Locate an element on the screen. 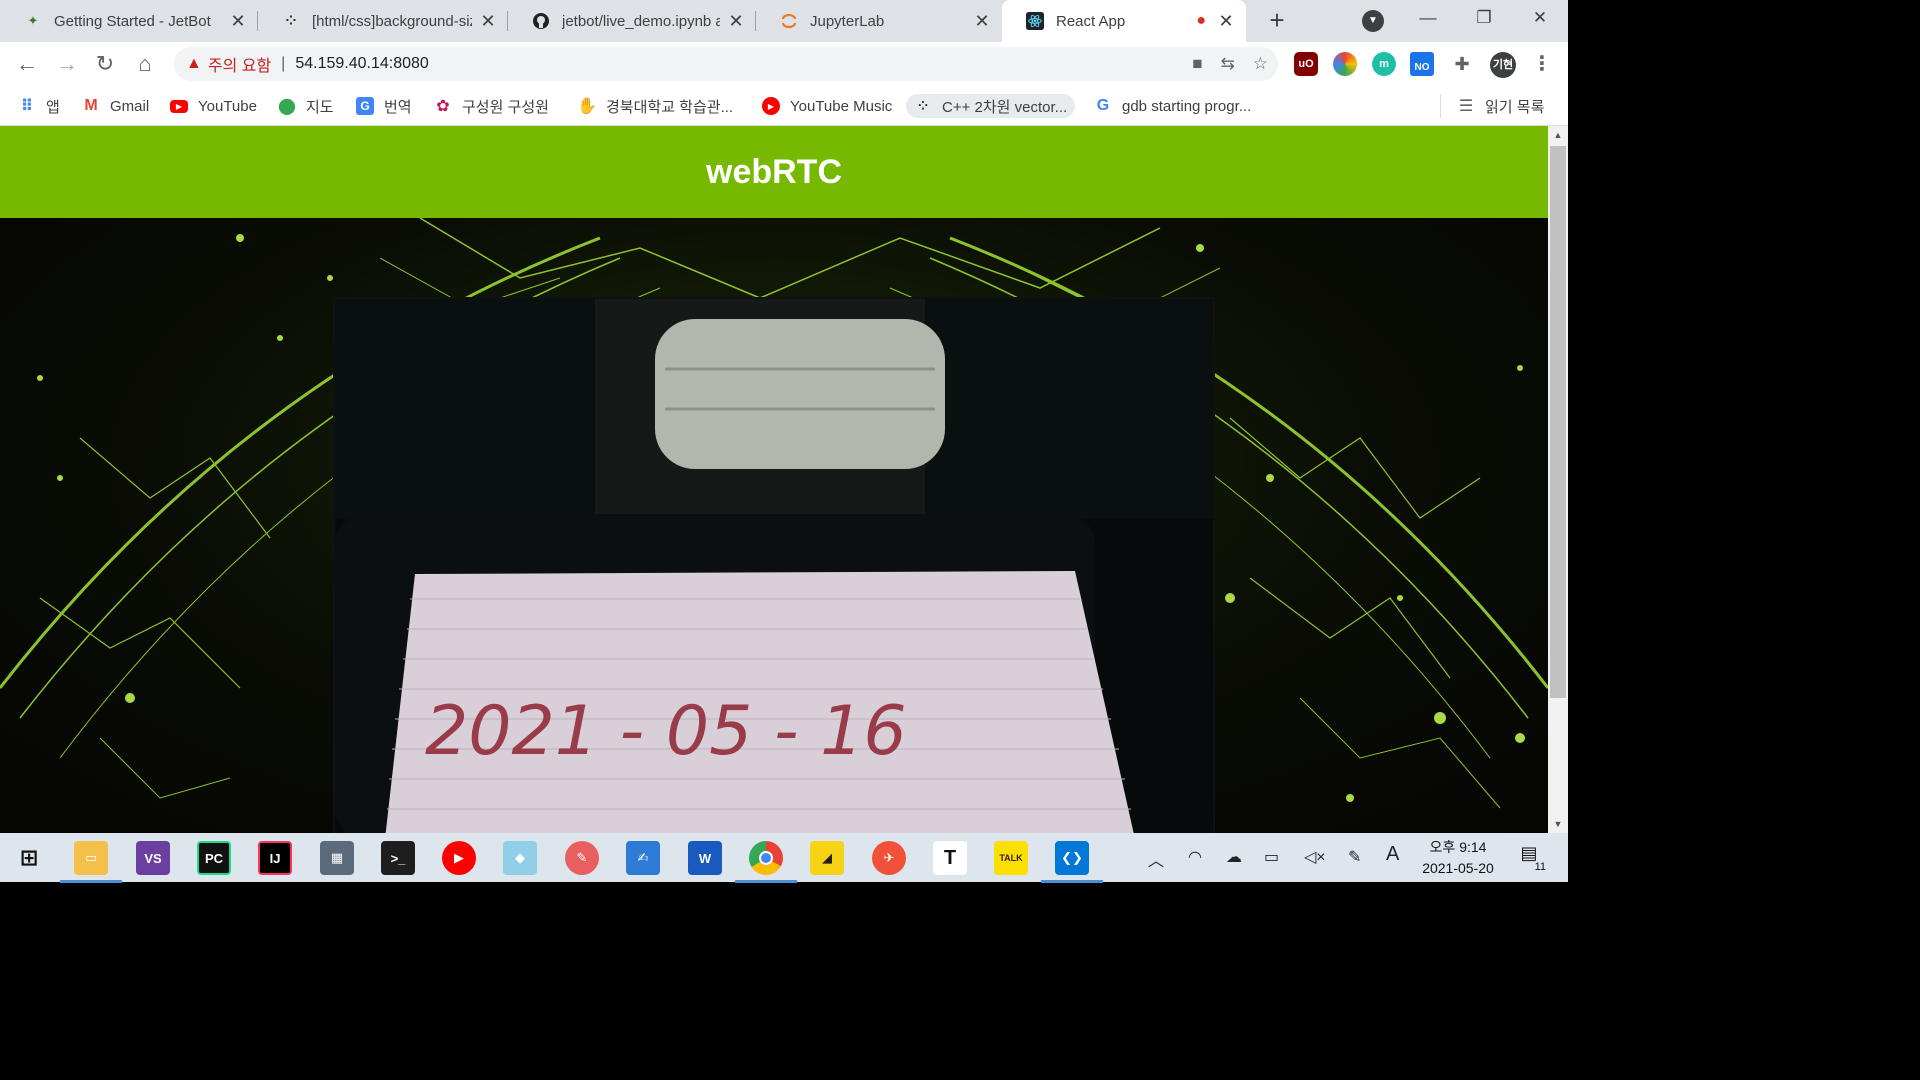 The width and height of the screenshot is (1920, 1080). clock-time: 오후 9:14 is located at coordinates (1458, 847).